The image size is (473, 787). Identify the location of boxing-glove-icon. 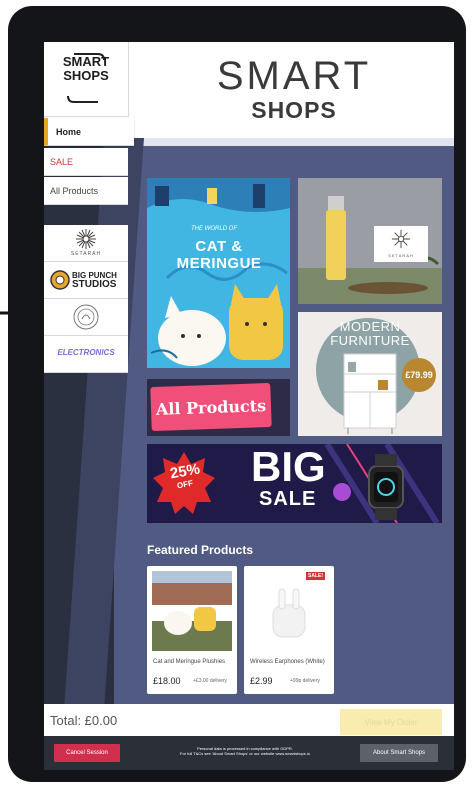
(60, 280).